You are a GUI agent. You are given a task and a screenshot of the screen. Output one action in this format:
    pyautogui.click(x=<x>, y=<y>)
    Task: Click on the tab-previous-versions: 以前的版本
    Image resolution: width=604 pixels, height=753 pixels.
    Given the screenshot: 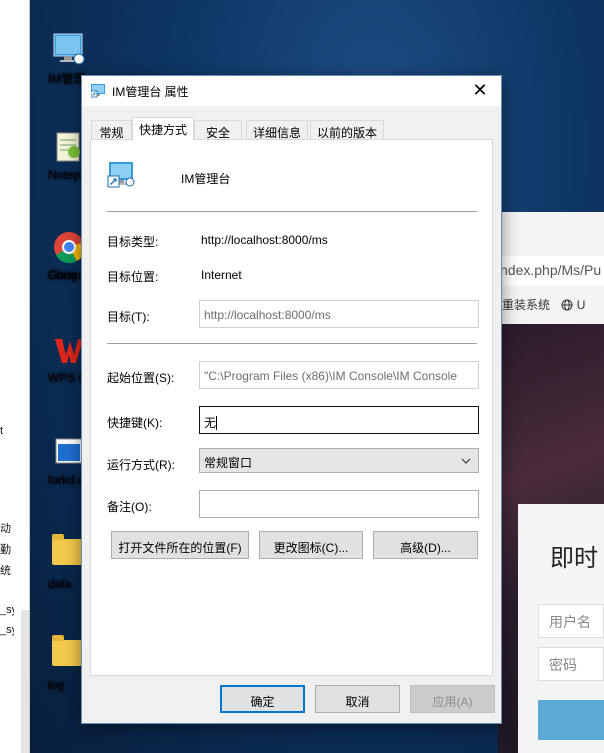 What is the action you would take?
    pyautogui.click(x=347, y=130)
    